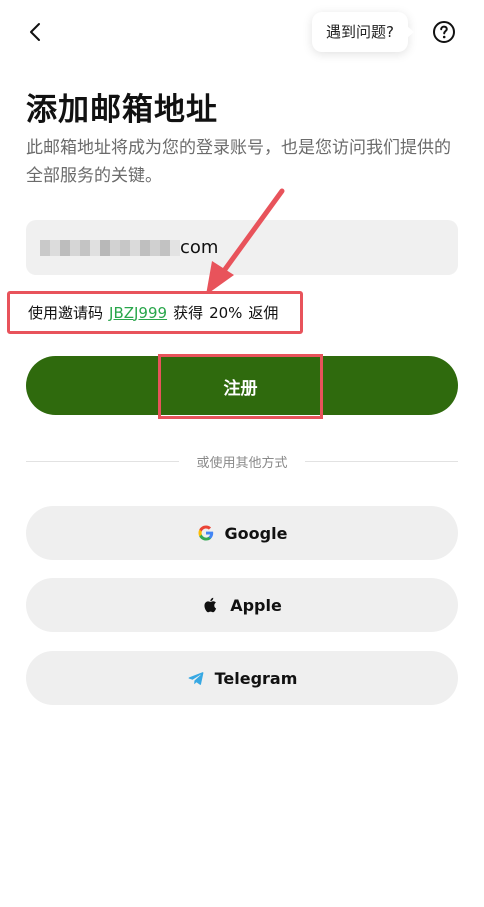 The image size is (484, 907). What do you see at coordinates (110, 247) in the screenshot?
I see `email-redaction` at bounding box center [110, 247].